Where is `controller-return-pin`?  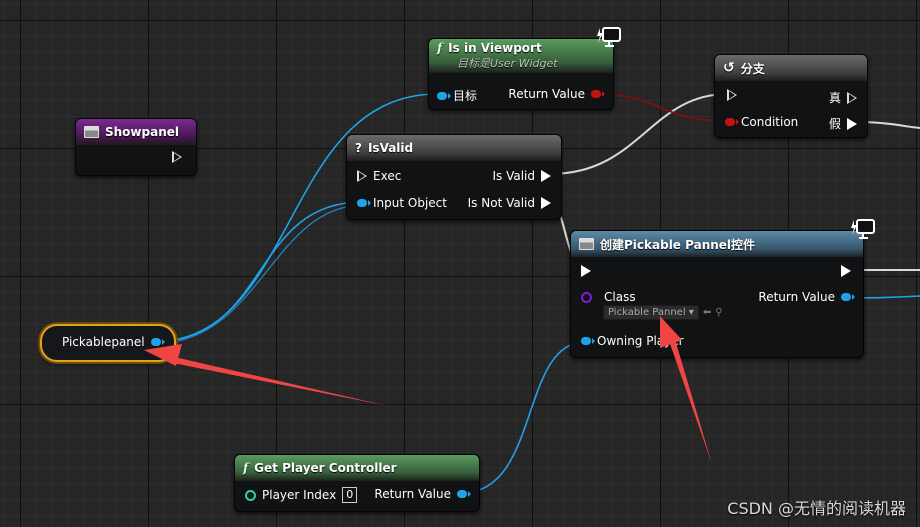
controller-return-pin is located at coordinates (464, 494).